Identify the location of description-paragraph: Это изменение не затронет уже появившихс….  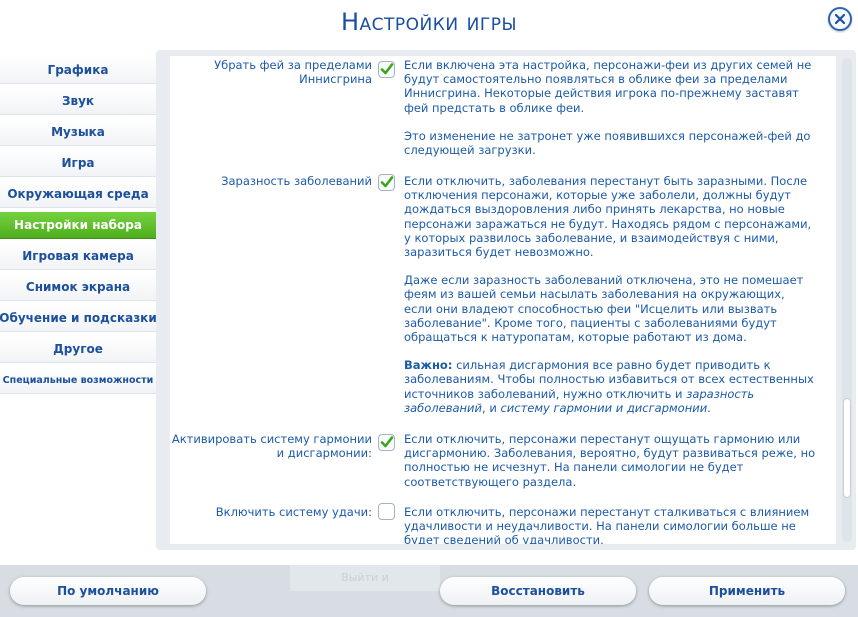
(607, 143).